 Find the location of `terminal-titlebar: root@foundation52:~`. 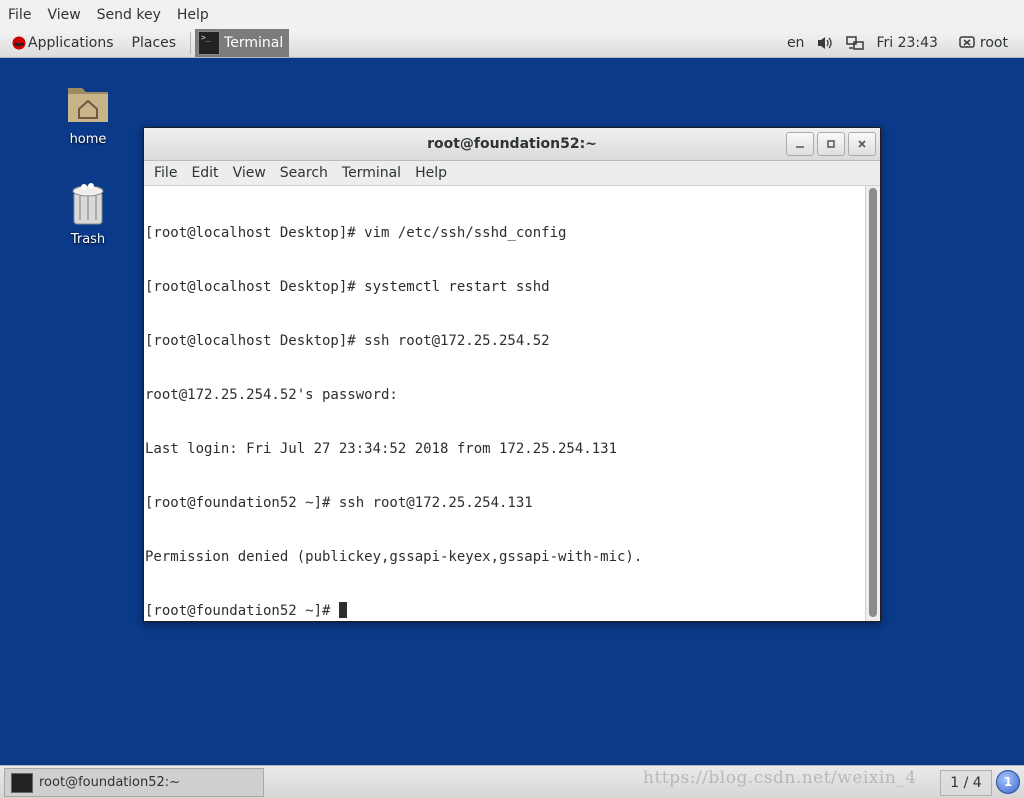

terminal-titlebar: root@foundation52:~ is located at coordinates (512, 144).